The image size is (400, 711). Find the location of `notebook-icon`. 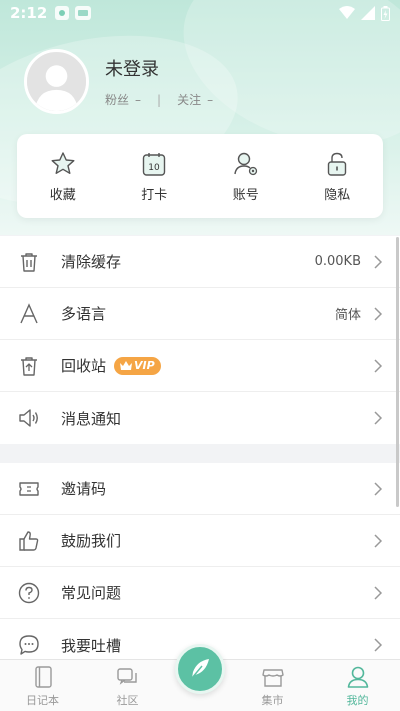

notebook-icon is located at coordinates (43, 677).